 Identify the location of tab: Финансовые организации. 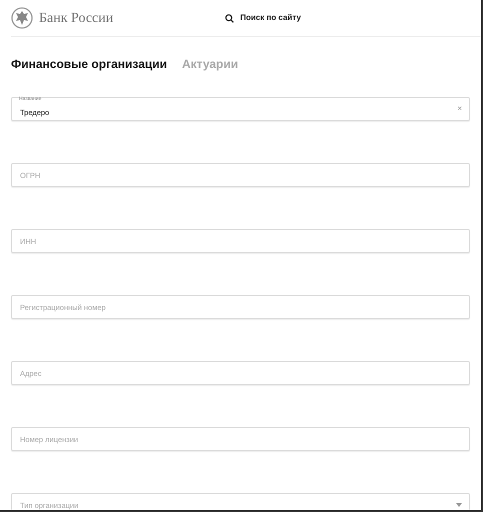
(89, 64).